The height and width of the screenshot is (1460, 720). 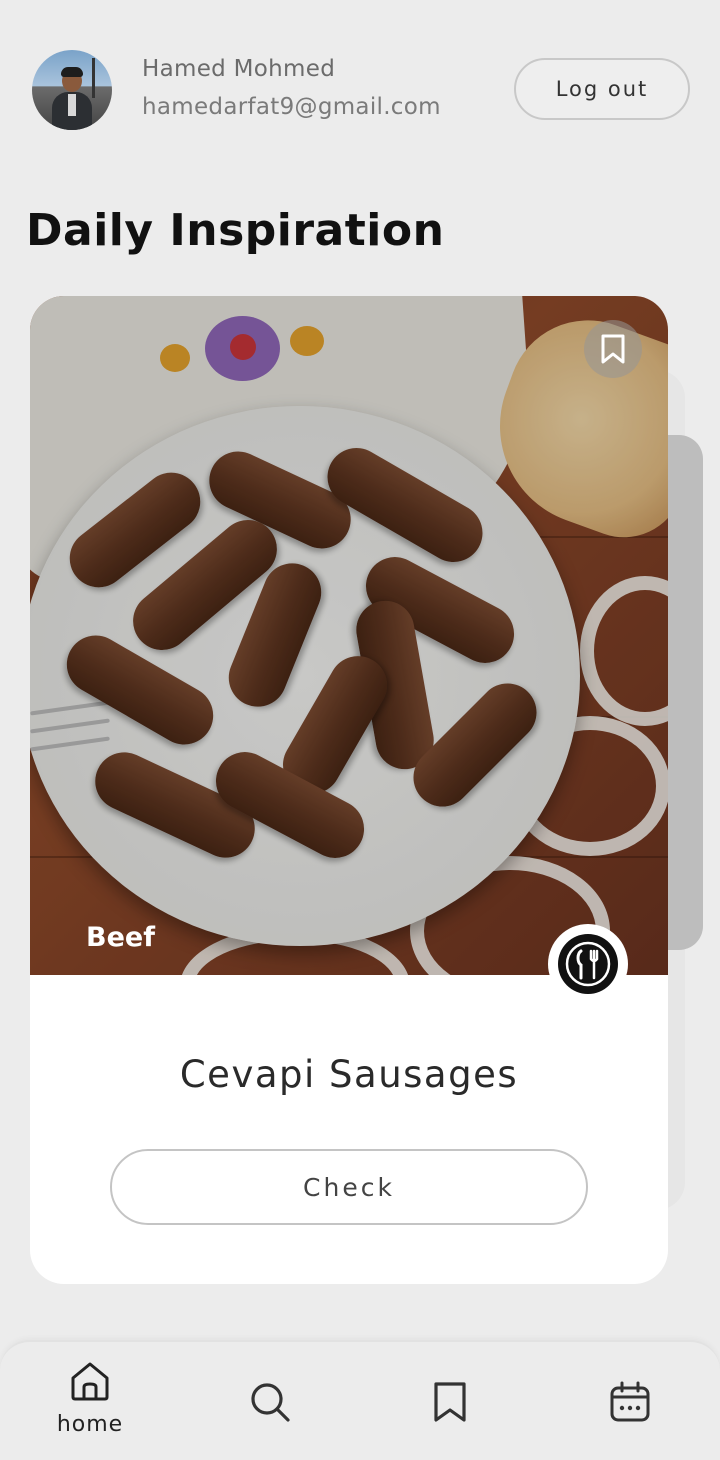 I want to click on bottom-navigation: home, so click(x=360, y=1400).